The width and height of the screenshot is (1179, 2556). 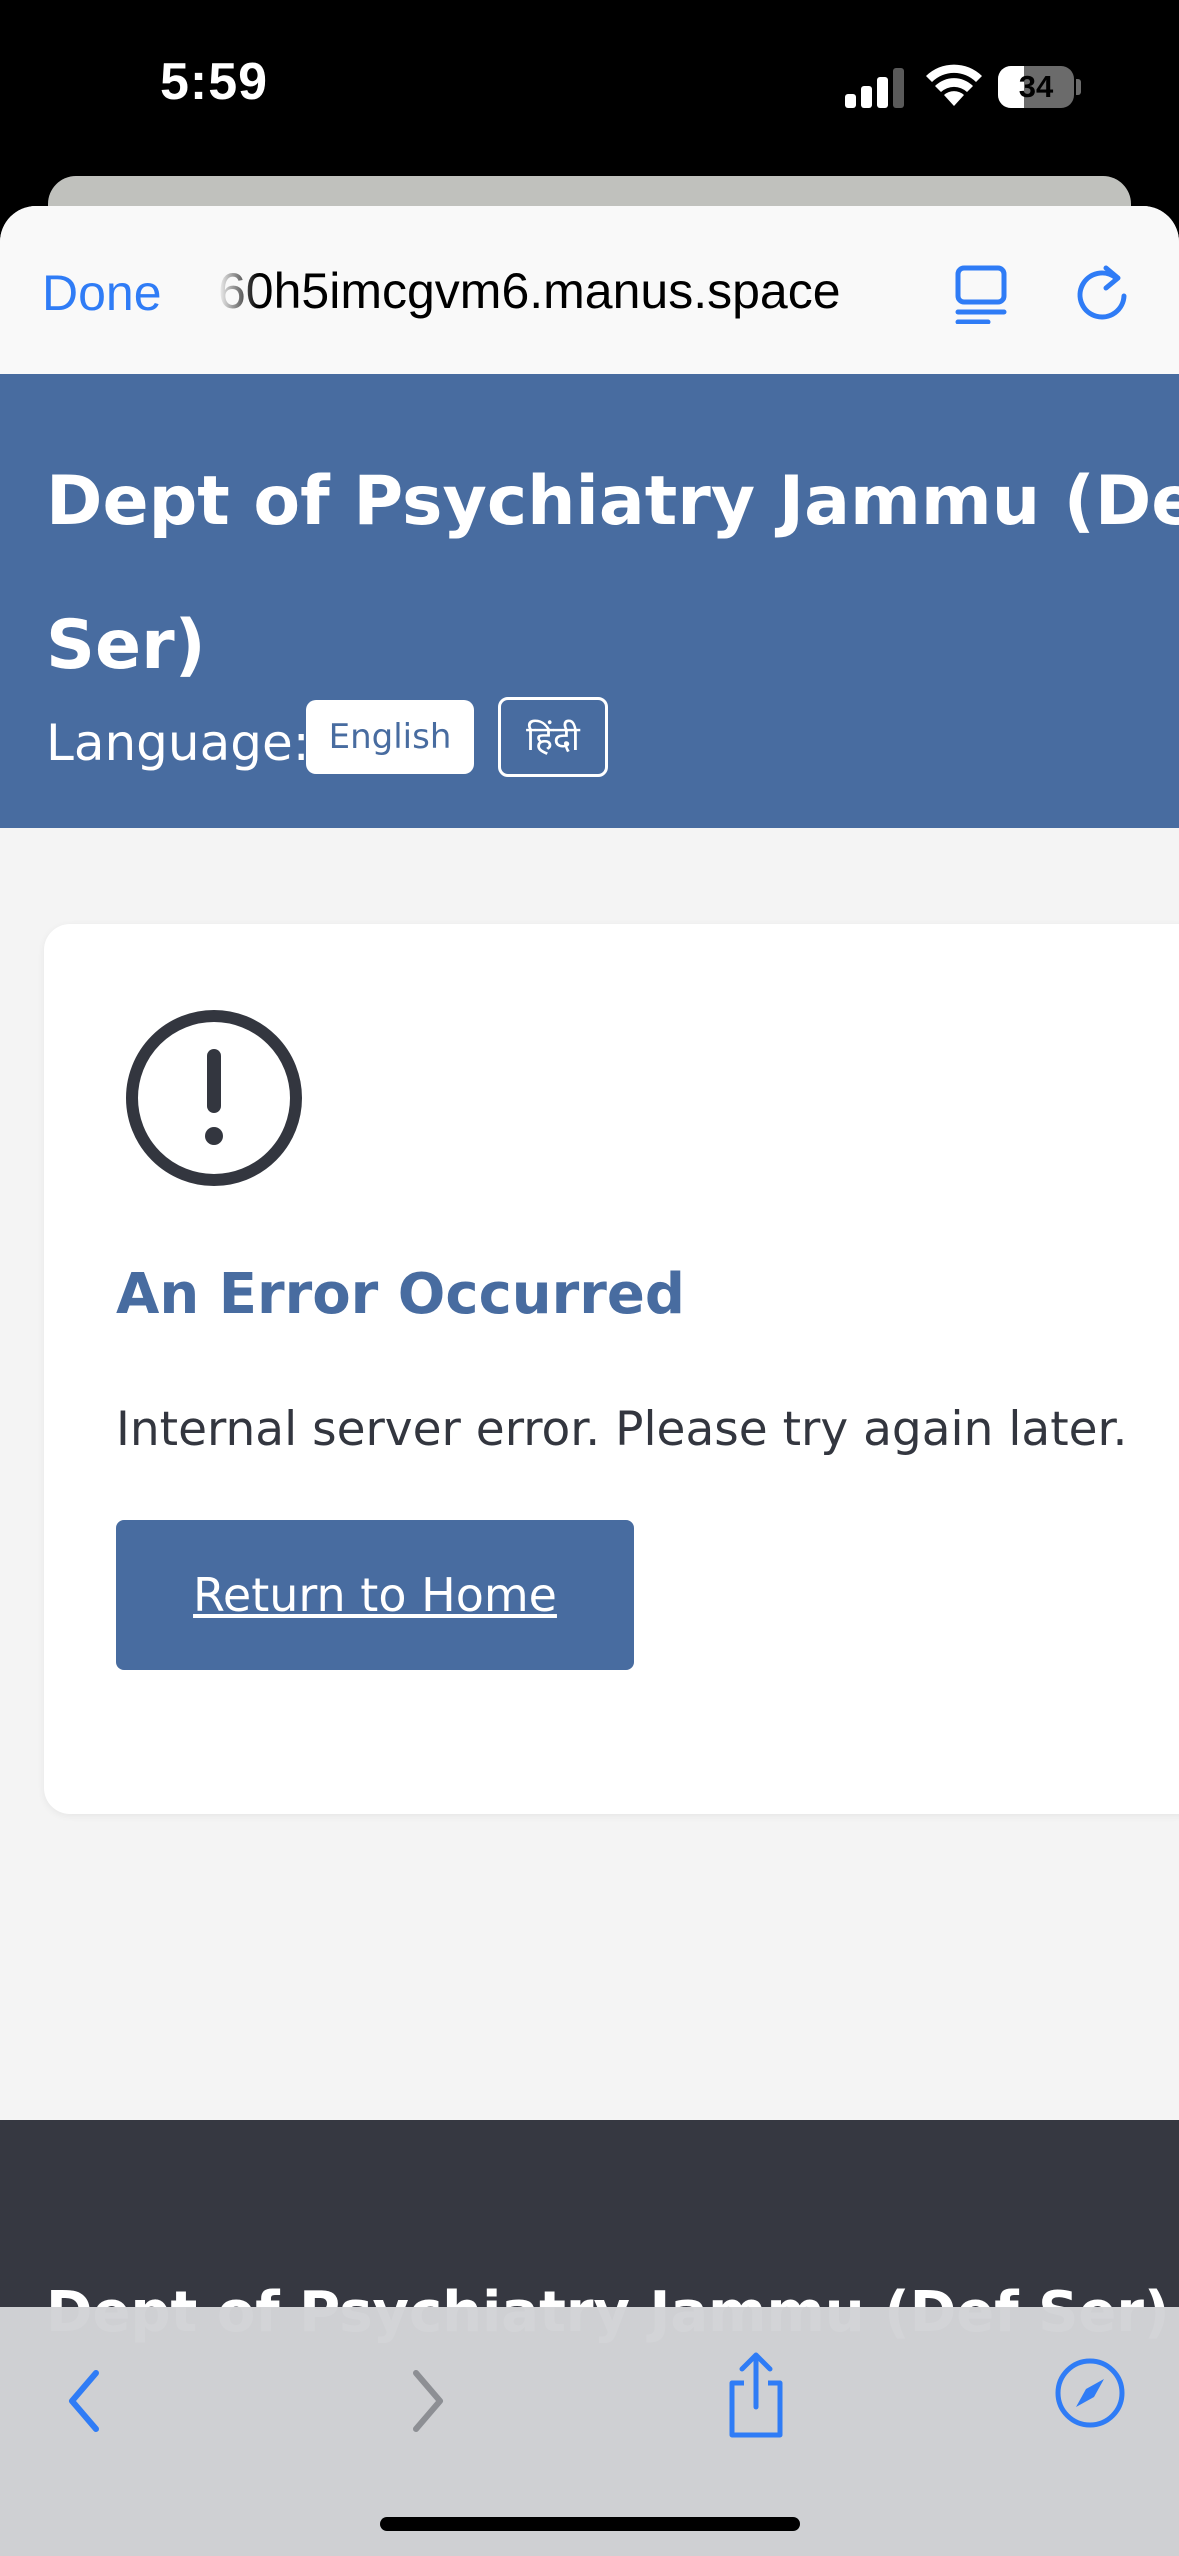 I want to click on browser-toolbar, so click(x=589, y=2431).